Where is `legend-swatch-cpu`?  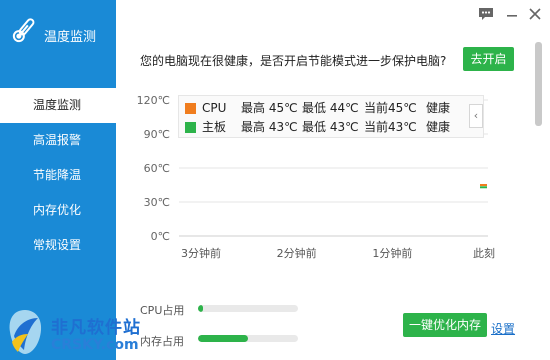
legend-swatch-cpu is located at coordinates (190, 108).